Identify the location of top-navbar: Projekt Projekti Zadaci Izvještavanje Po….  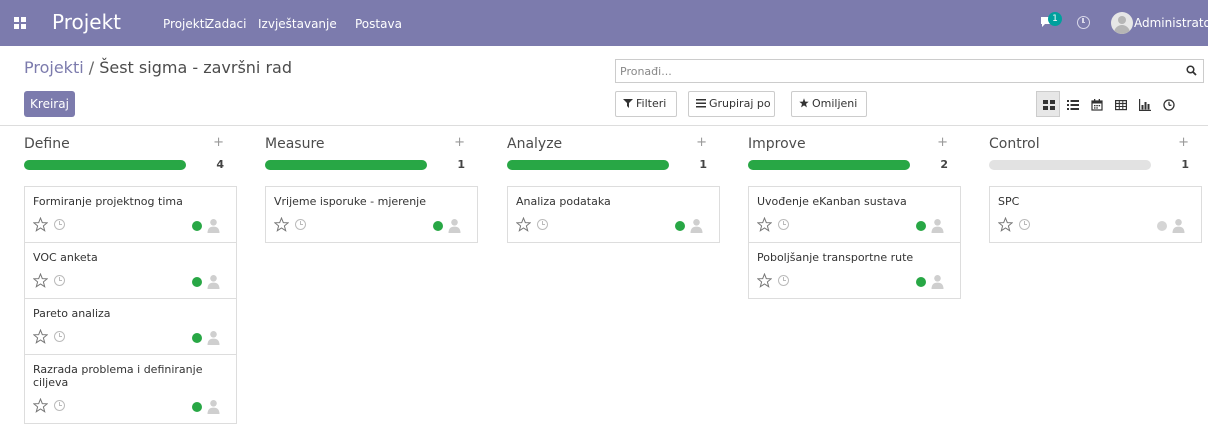
(604, 23).